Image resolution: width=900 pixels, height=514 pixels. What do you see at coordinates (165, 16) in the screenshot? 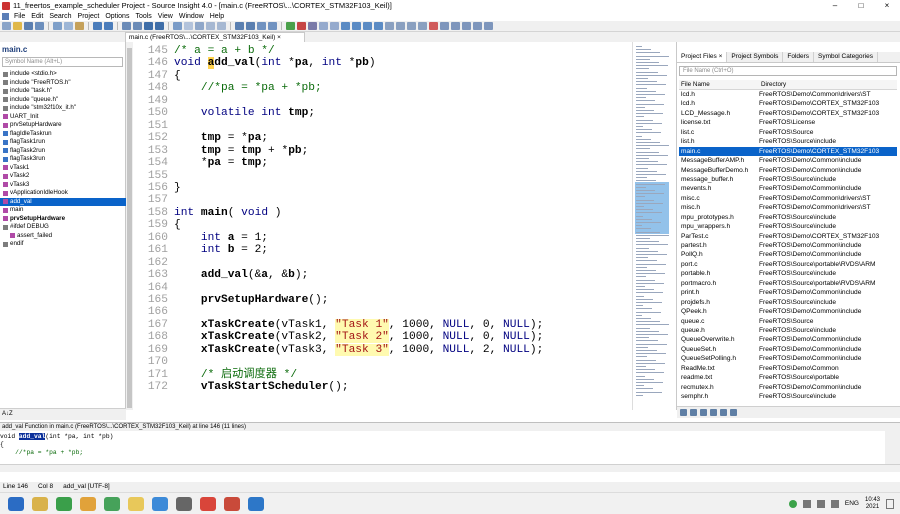
I see `menu-view: View` at bounding box center [165, 16].